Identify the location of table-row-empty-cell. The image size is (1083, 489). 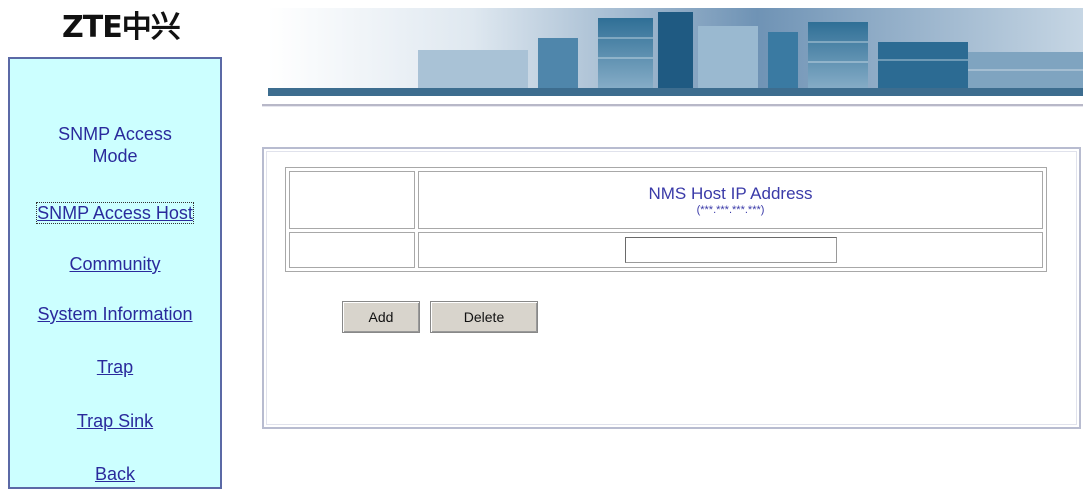
(352, 250).